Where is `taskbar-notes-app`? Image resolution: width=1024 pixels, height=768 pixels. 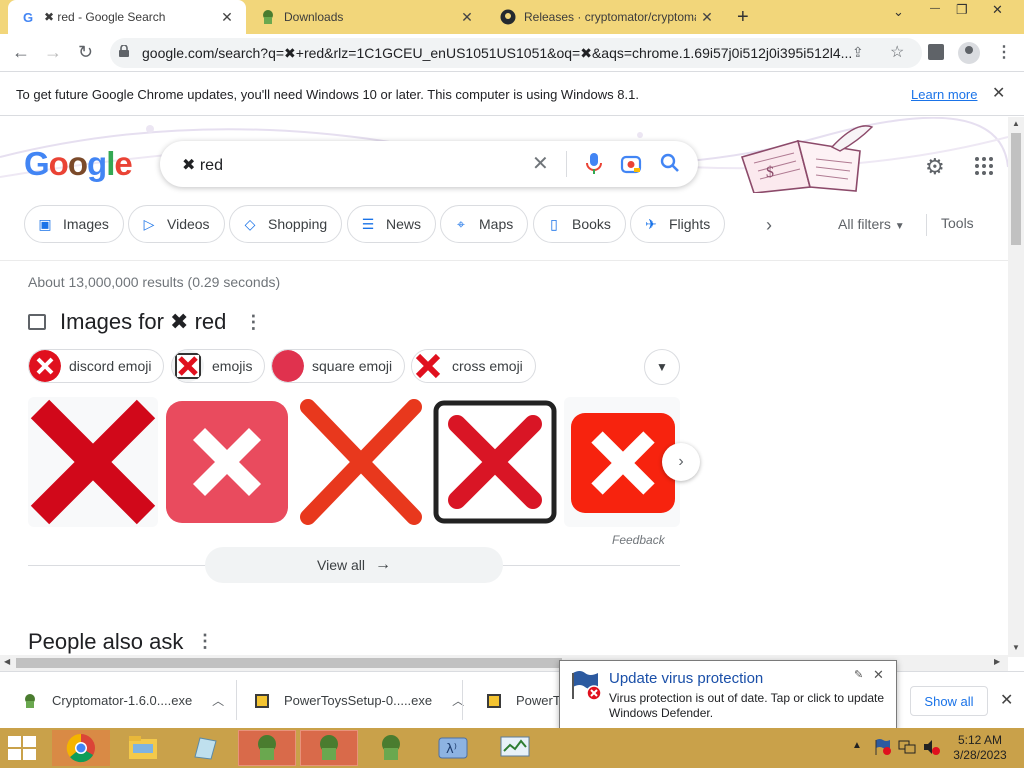 taskbar-notes-app is located at coordinates (205, 748).